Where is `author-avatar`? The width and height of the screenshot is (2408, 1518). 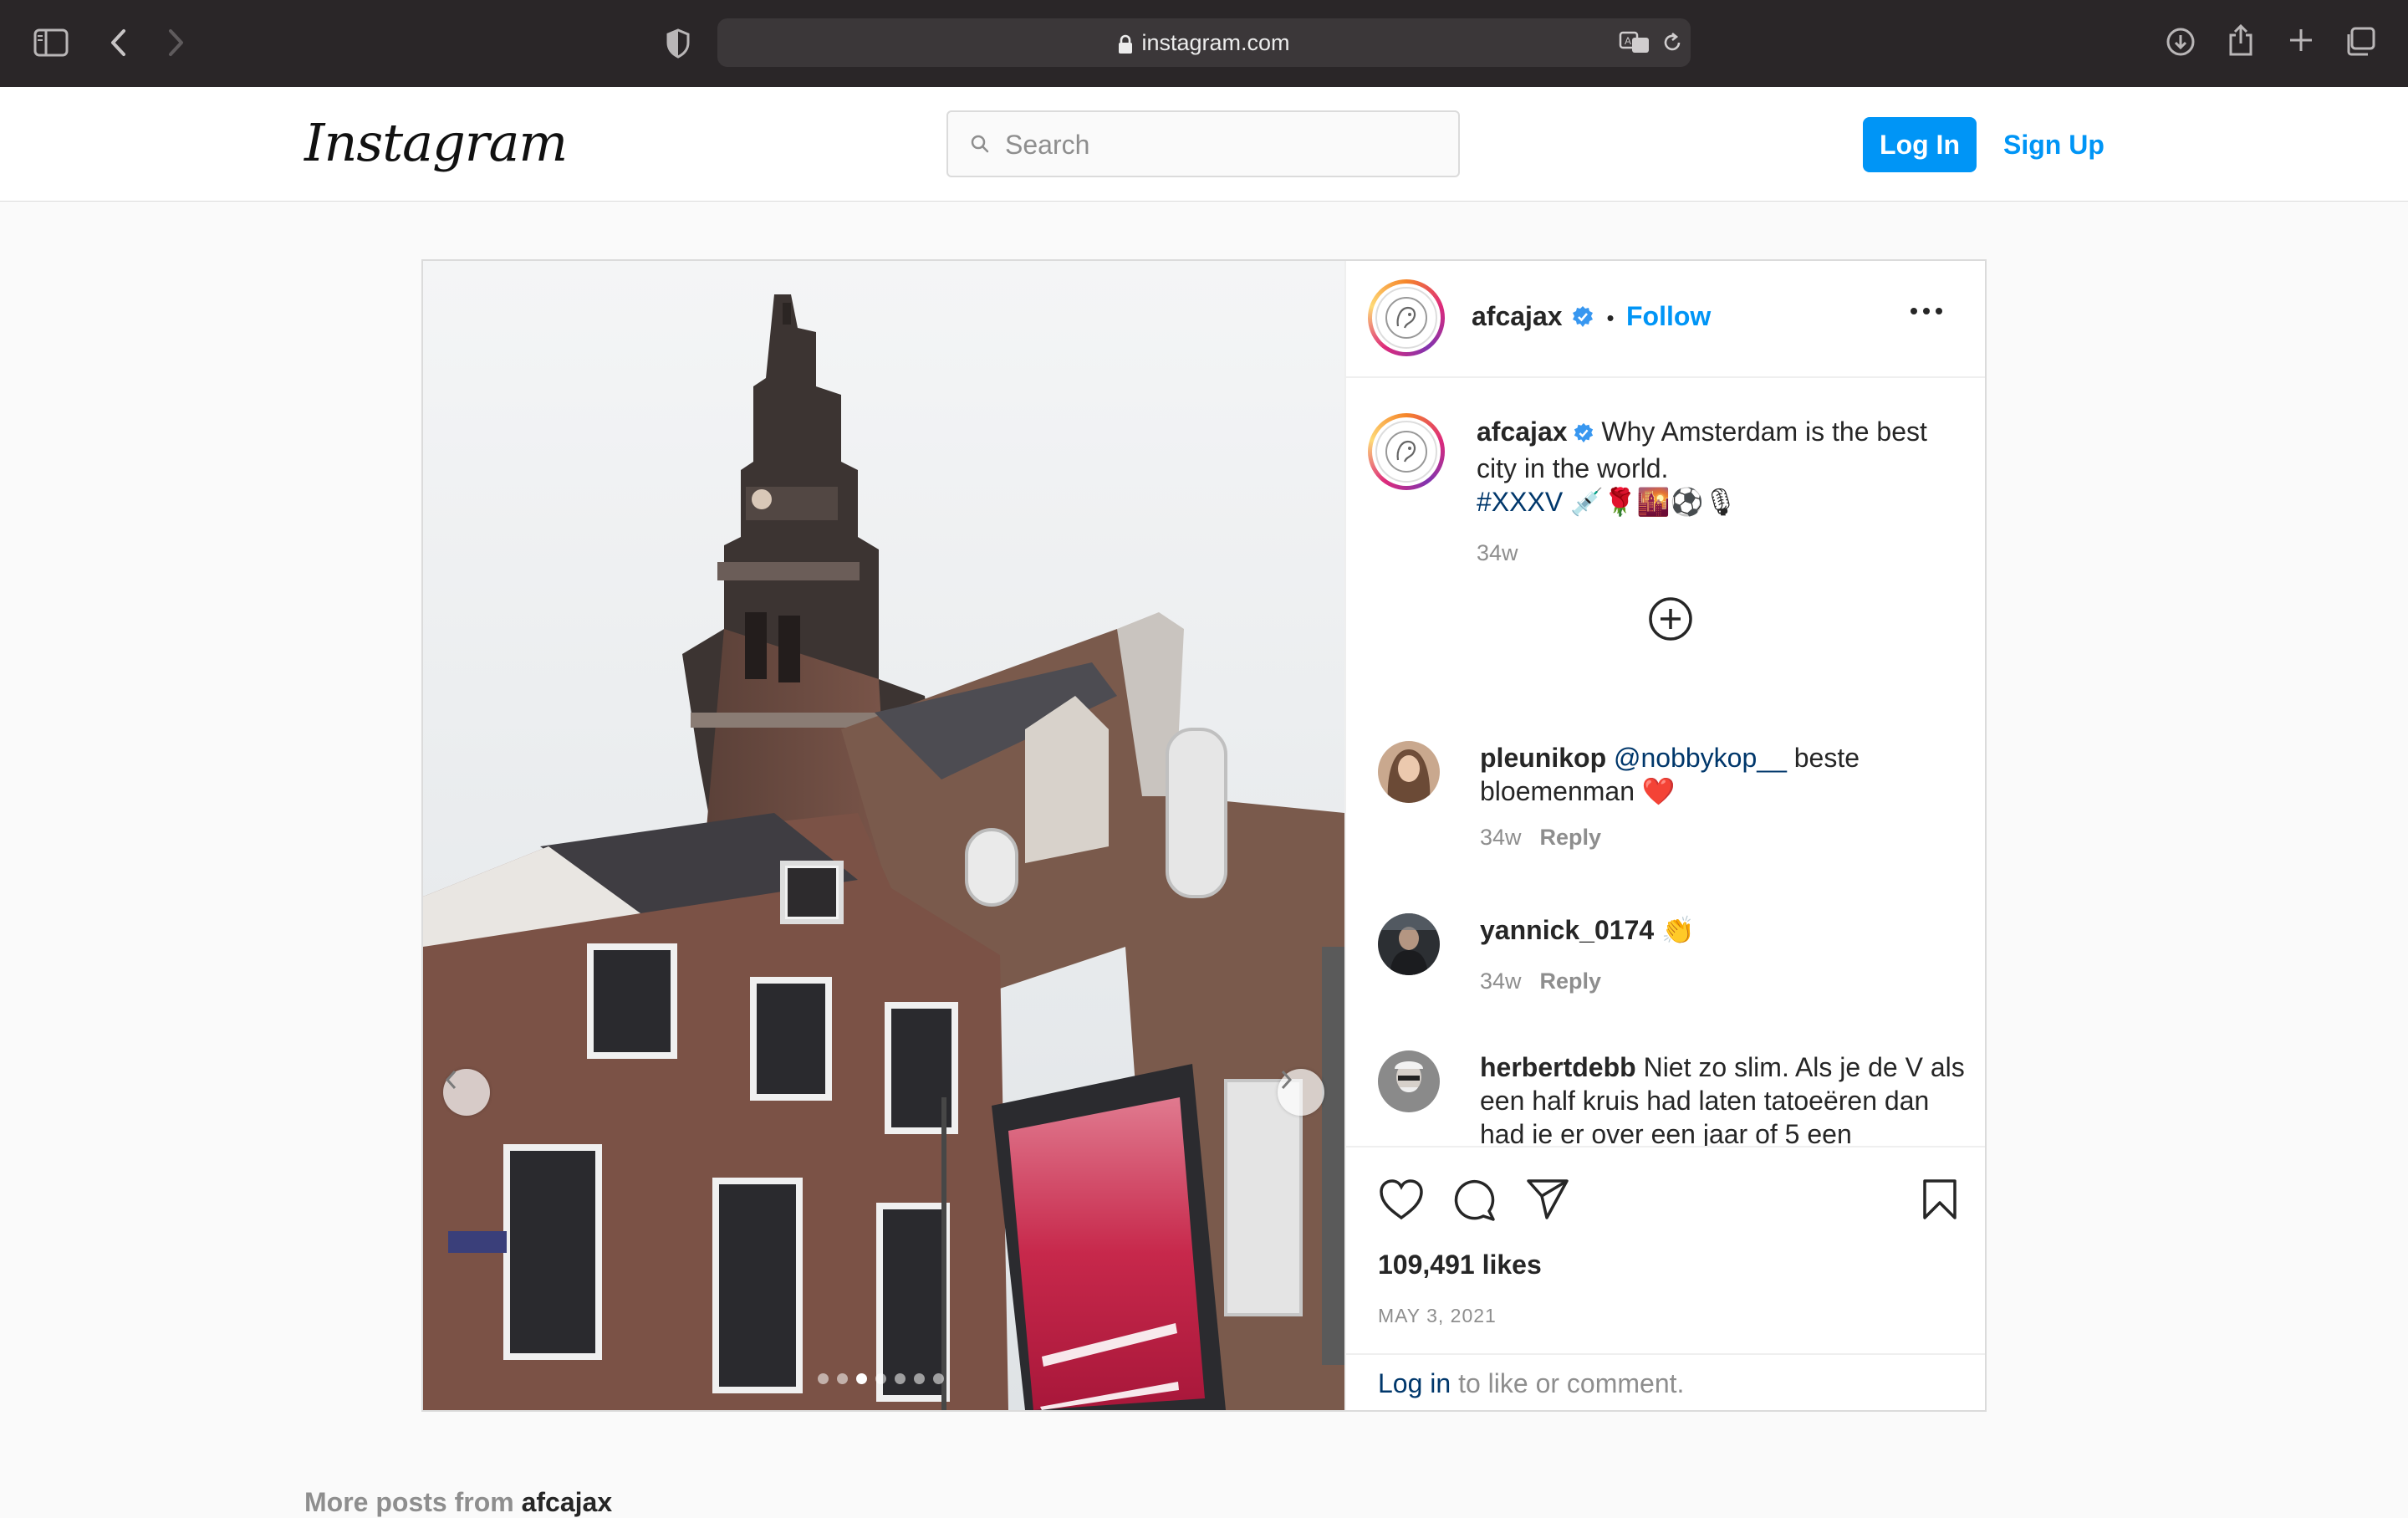
author-avatar is located at coordinates (1407, 317).